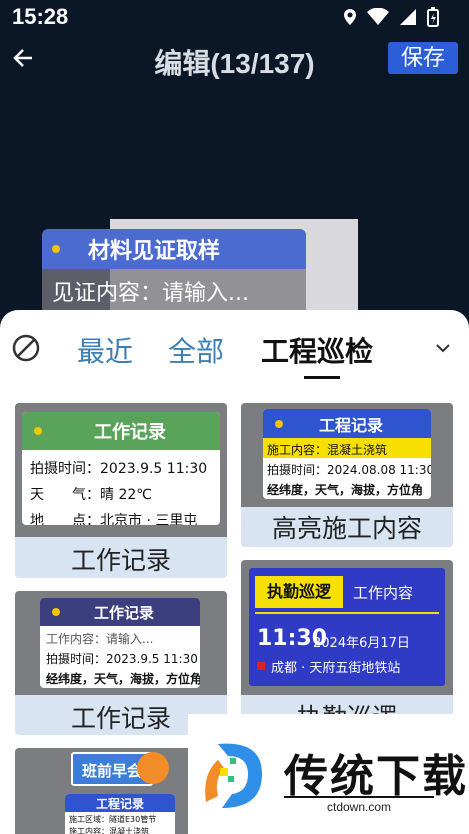 The height and width of the screenshot is (834, 469). I want to click on template-place: 成都 · 天府五街地铁站, so click(336, 668).